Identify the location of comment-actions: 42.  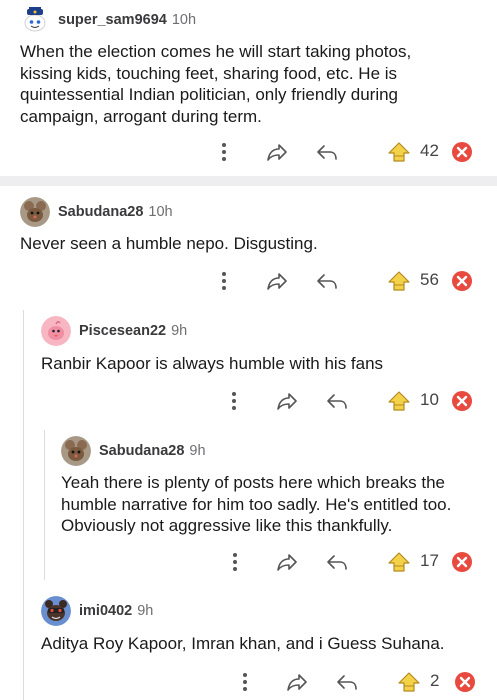
(248, 152).